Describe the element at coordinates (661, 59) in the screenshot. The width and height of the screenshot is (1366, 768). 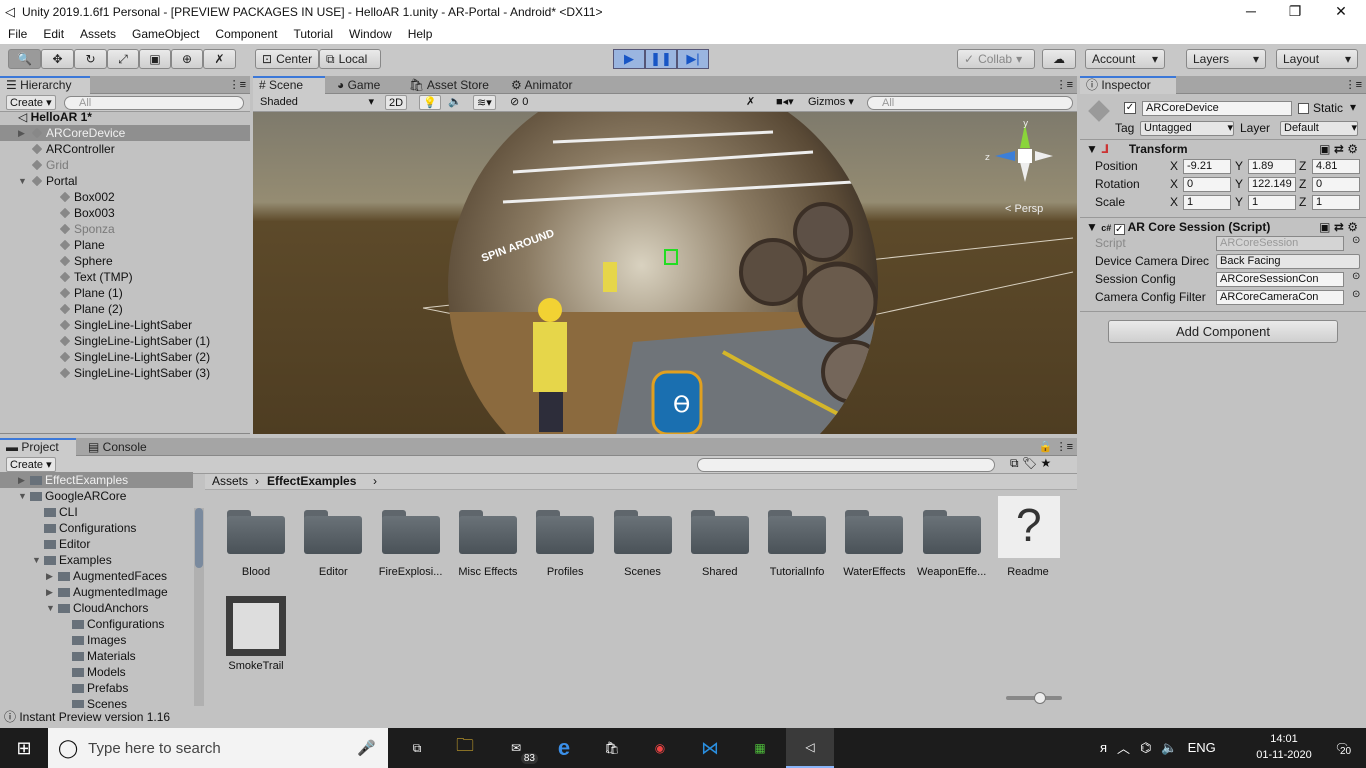
I see `pause-button: ❚❚` at that location.